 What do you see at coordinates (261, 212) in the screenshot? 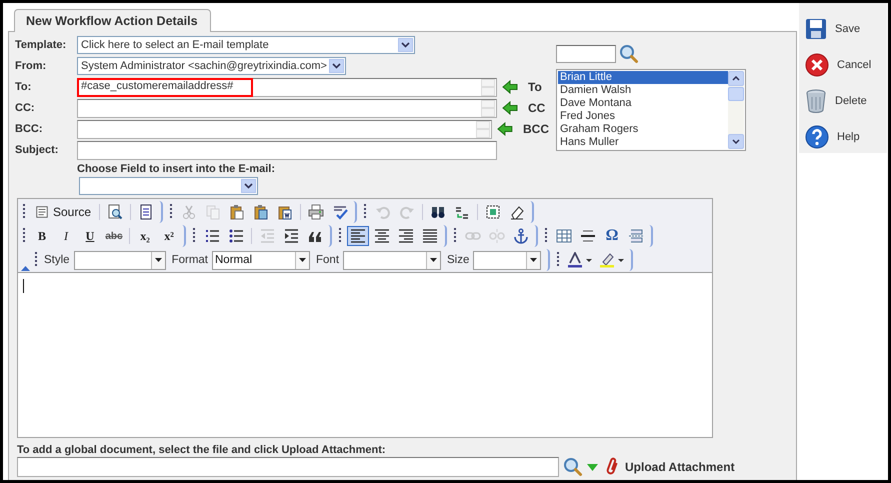
I see `paste-text-icon` at bounding box center [261, 212].